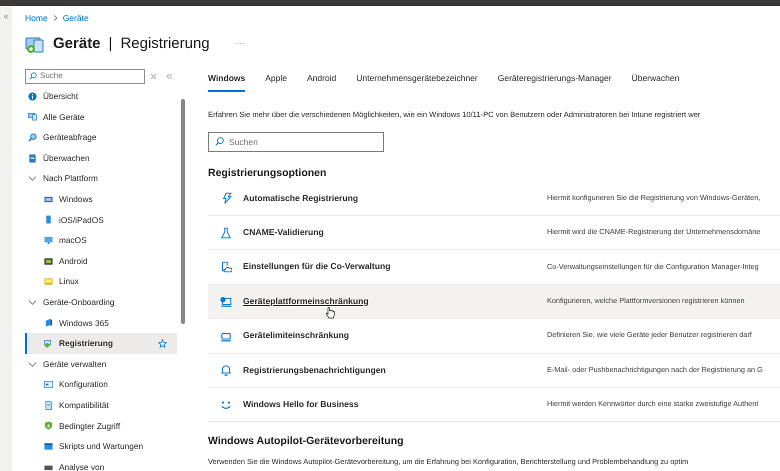  Describe the element at coordinates (36, 18) in the screenshot. I see `breadcrumb-link: Home` at that location.